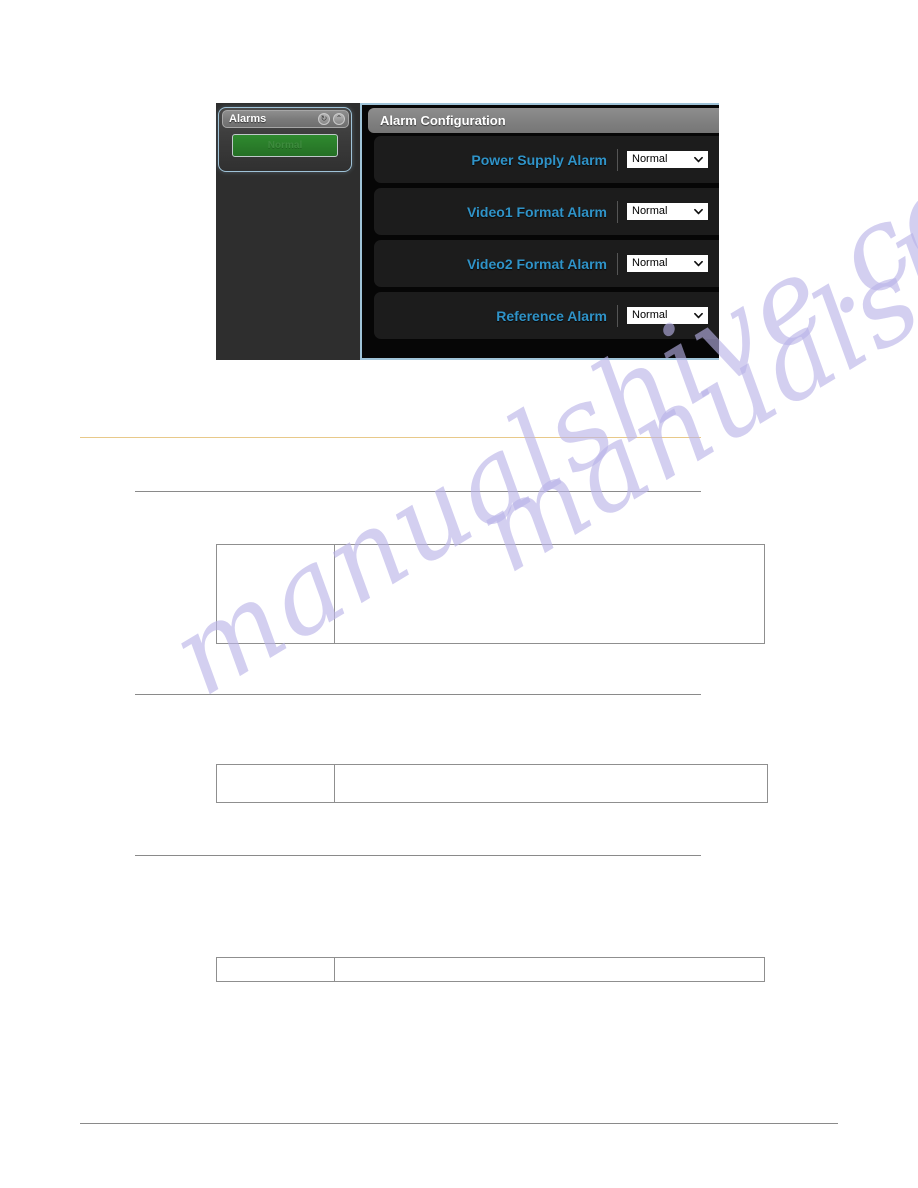 This screenshot has height=1188, width=918. Describe the element at coordinates (331, 119) in the screenshot. I see `alarms-widget-title-icons: ↻ ⌃` at that location.